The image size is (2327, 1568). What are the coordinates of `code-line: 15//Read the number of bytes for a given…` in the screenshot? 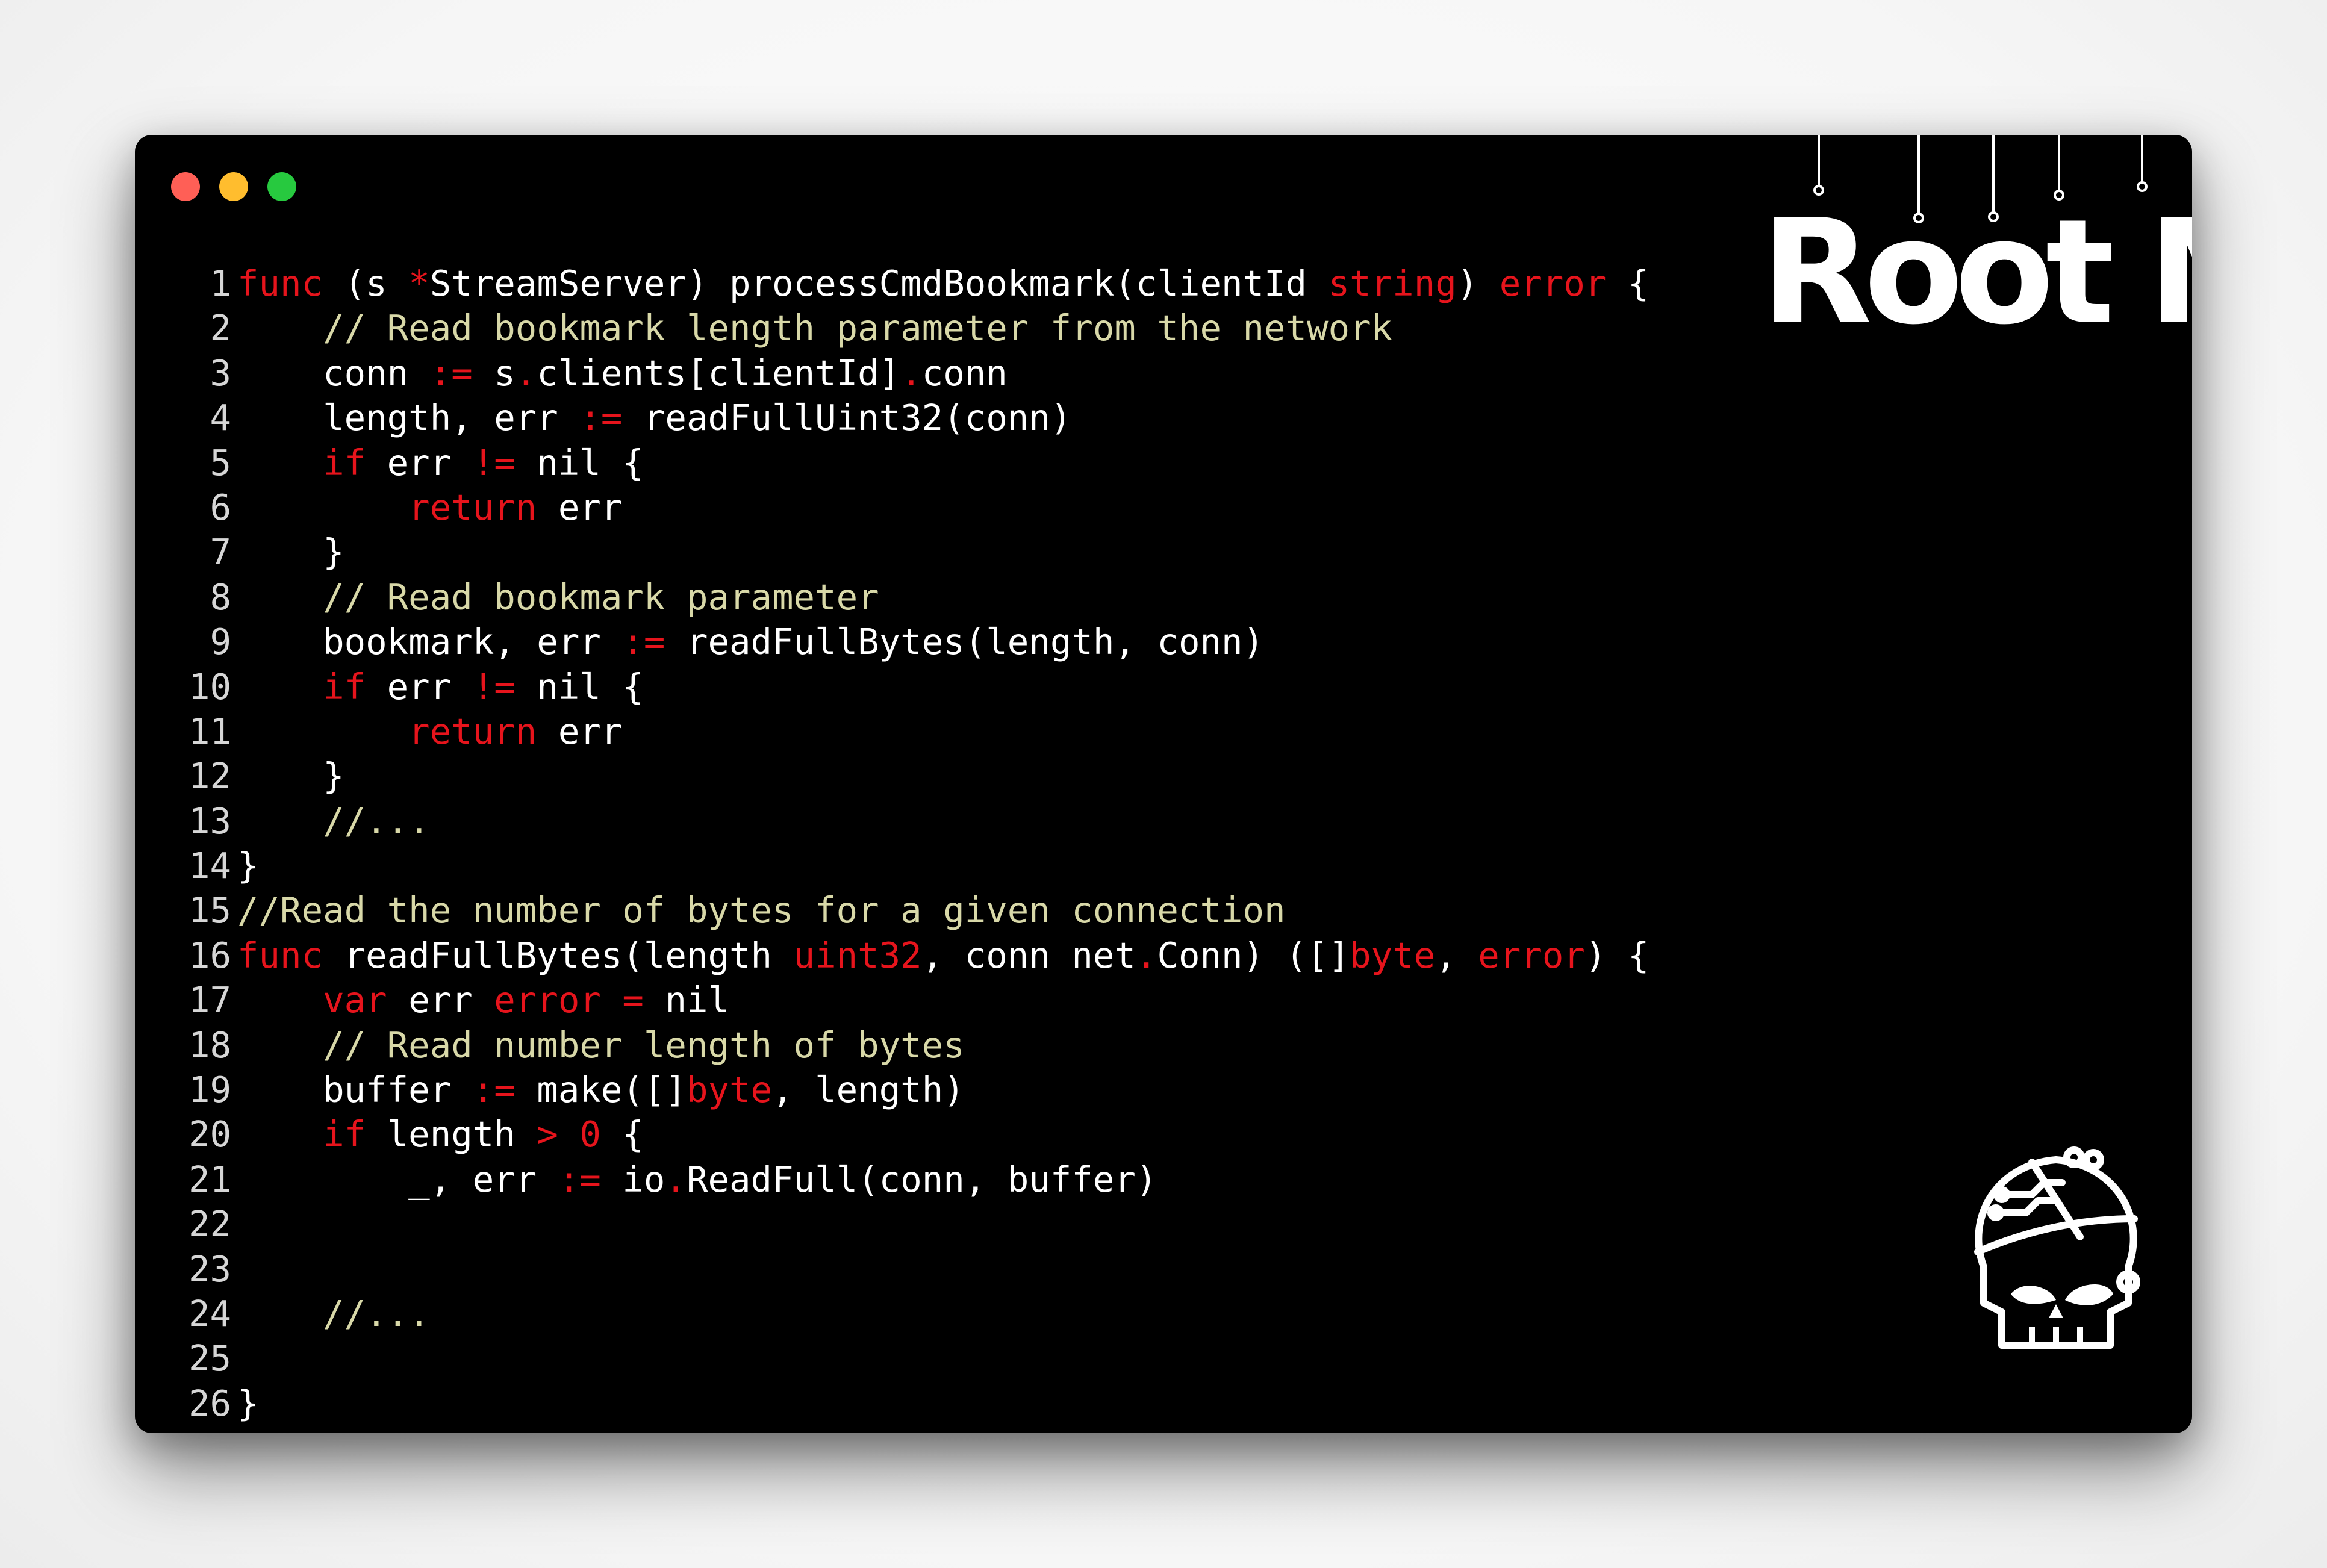 It's located at (910, 911).